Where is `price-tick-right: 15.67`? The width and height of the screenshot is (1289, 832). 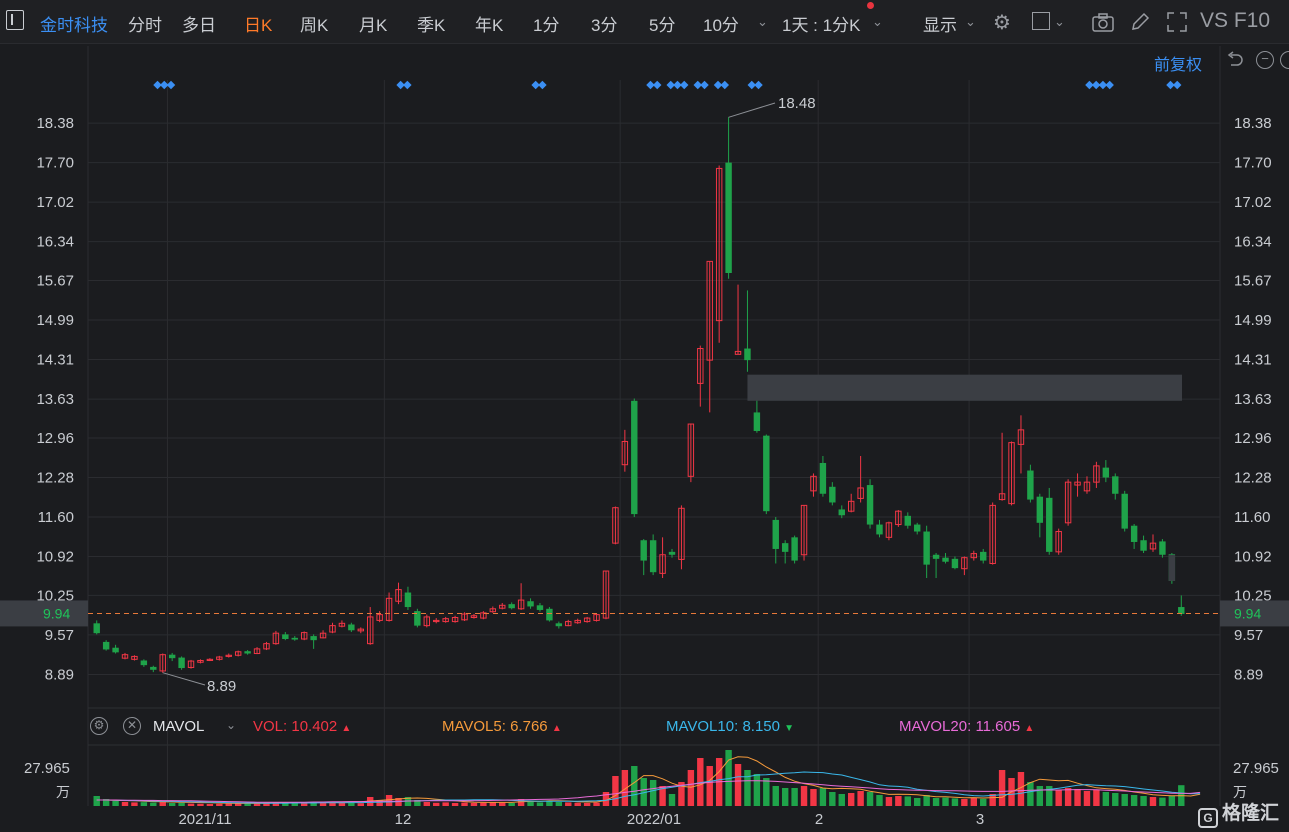 price-tick-right: 15.67 is located at coordinates (1253, 281).